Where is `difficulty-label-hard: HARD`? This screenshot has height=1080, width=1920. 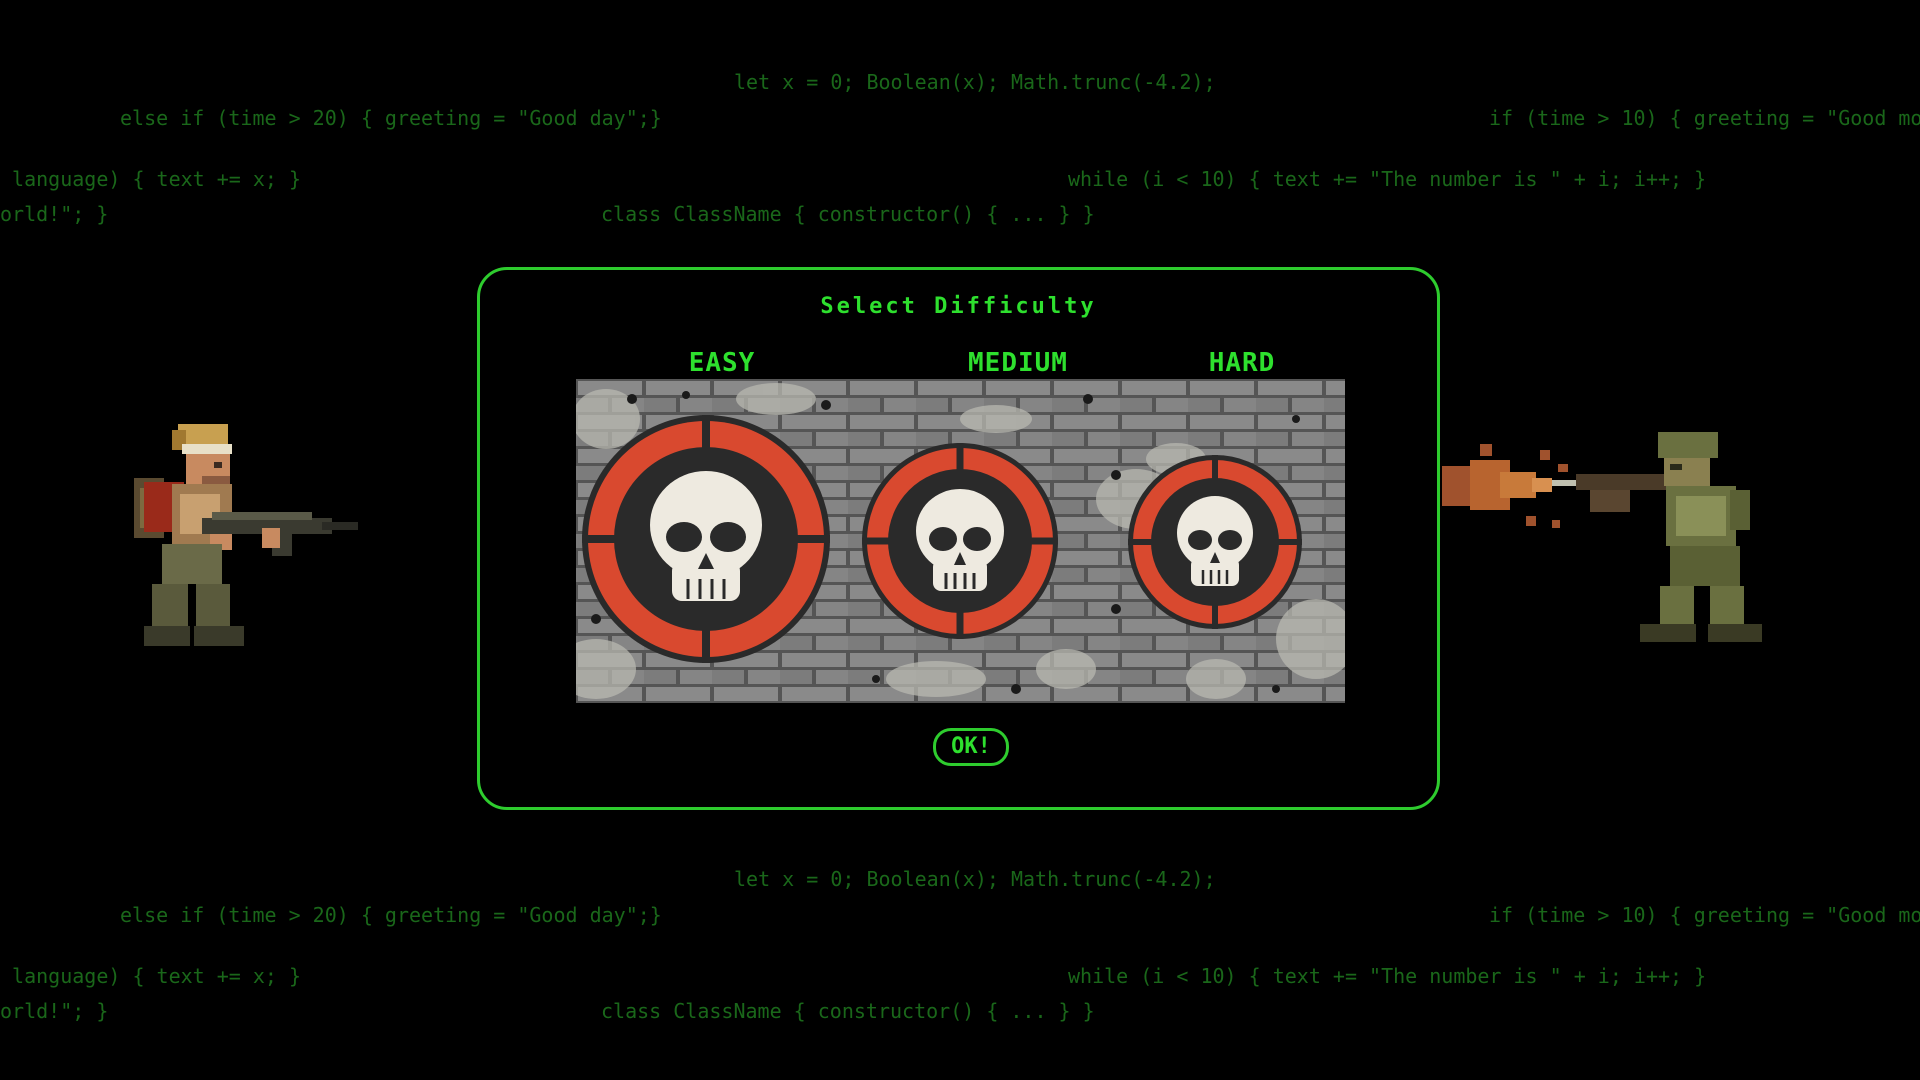
difficulty-label-hard: HARD is located at coordinates (1242, 363).